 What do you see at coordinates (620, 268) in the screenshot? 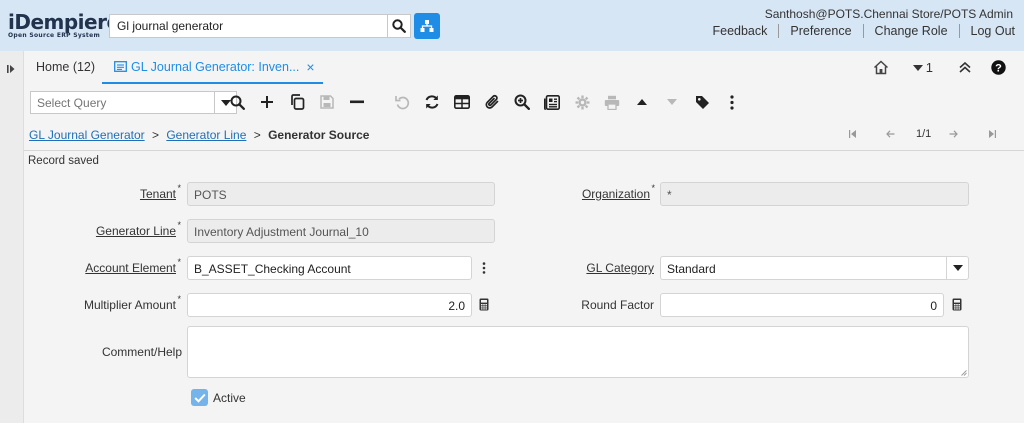
I see `gl-category-label: GL Category` at bounding box center [620, 268].